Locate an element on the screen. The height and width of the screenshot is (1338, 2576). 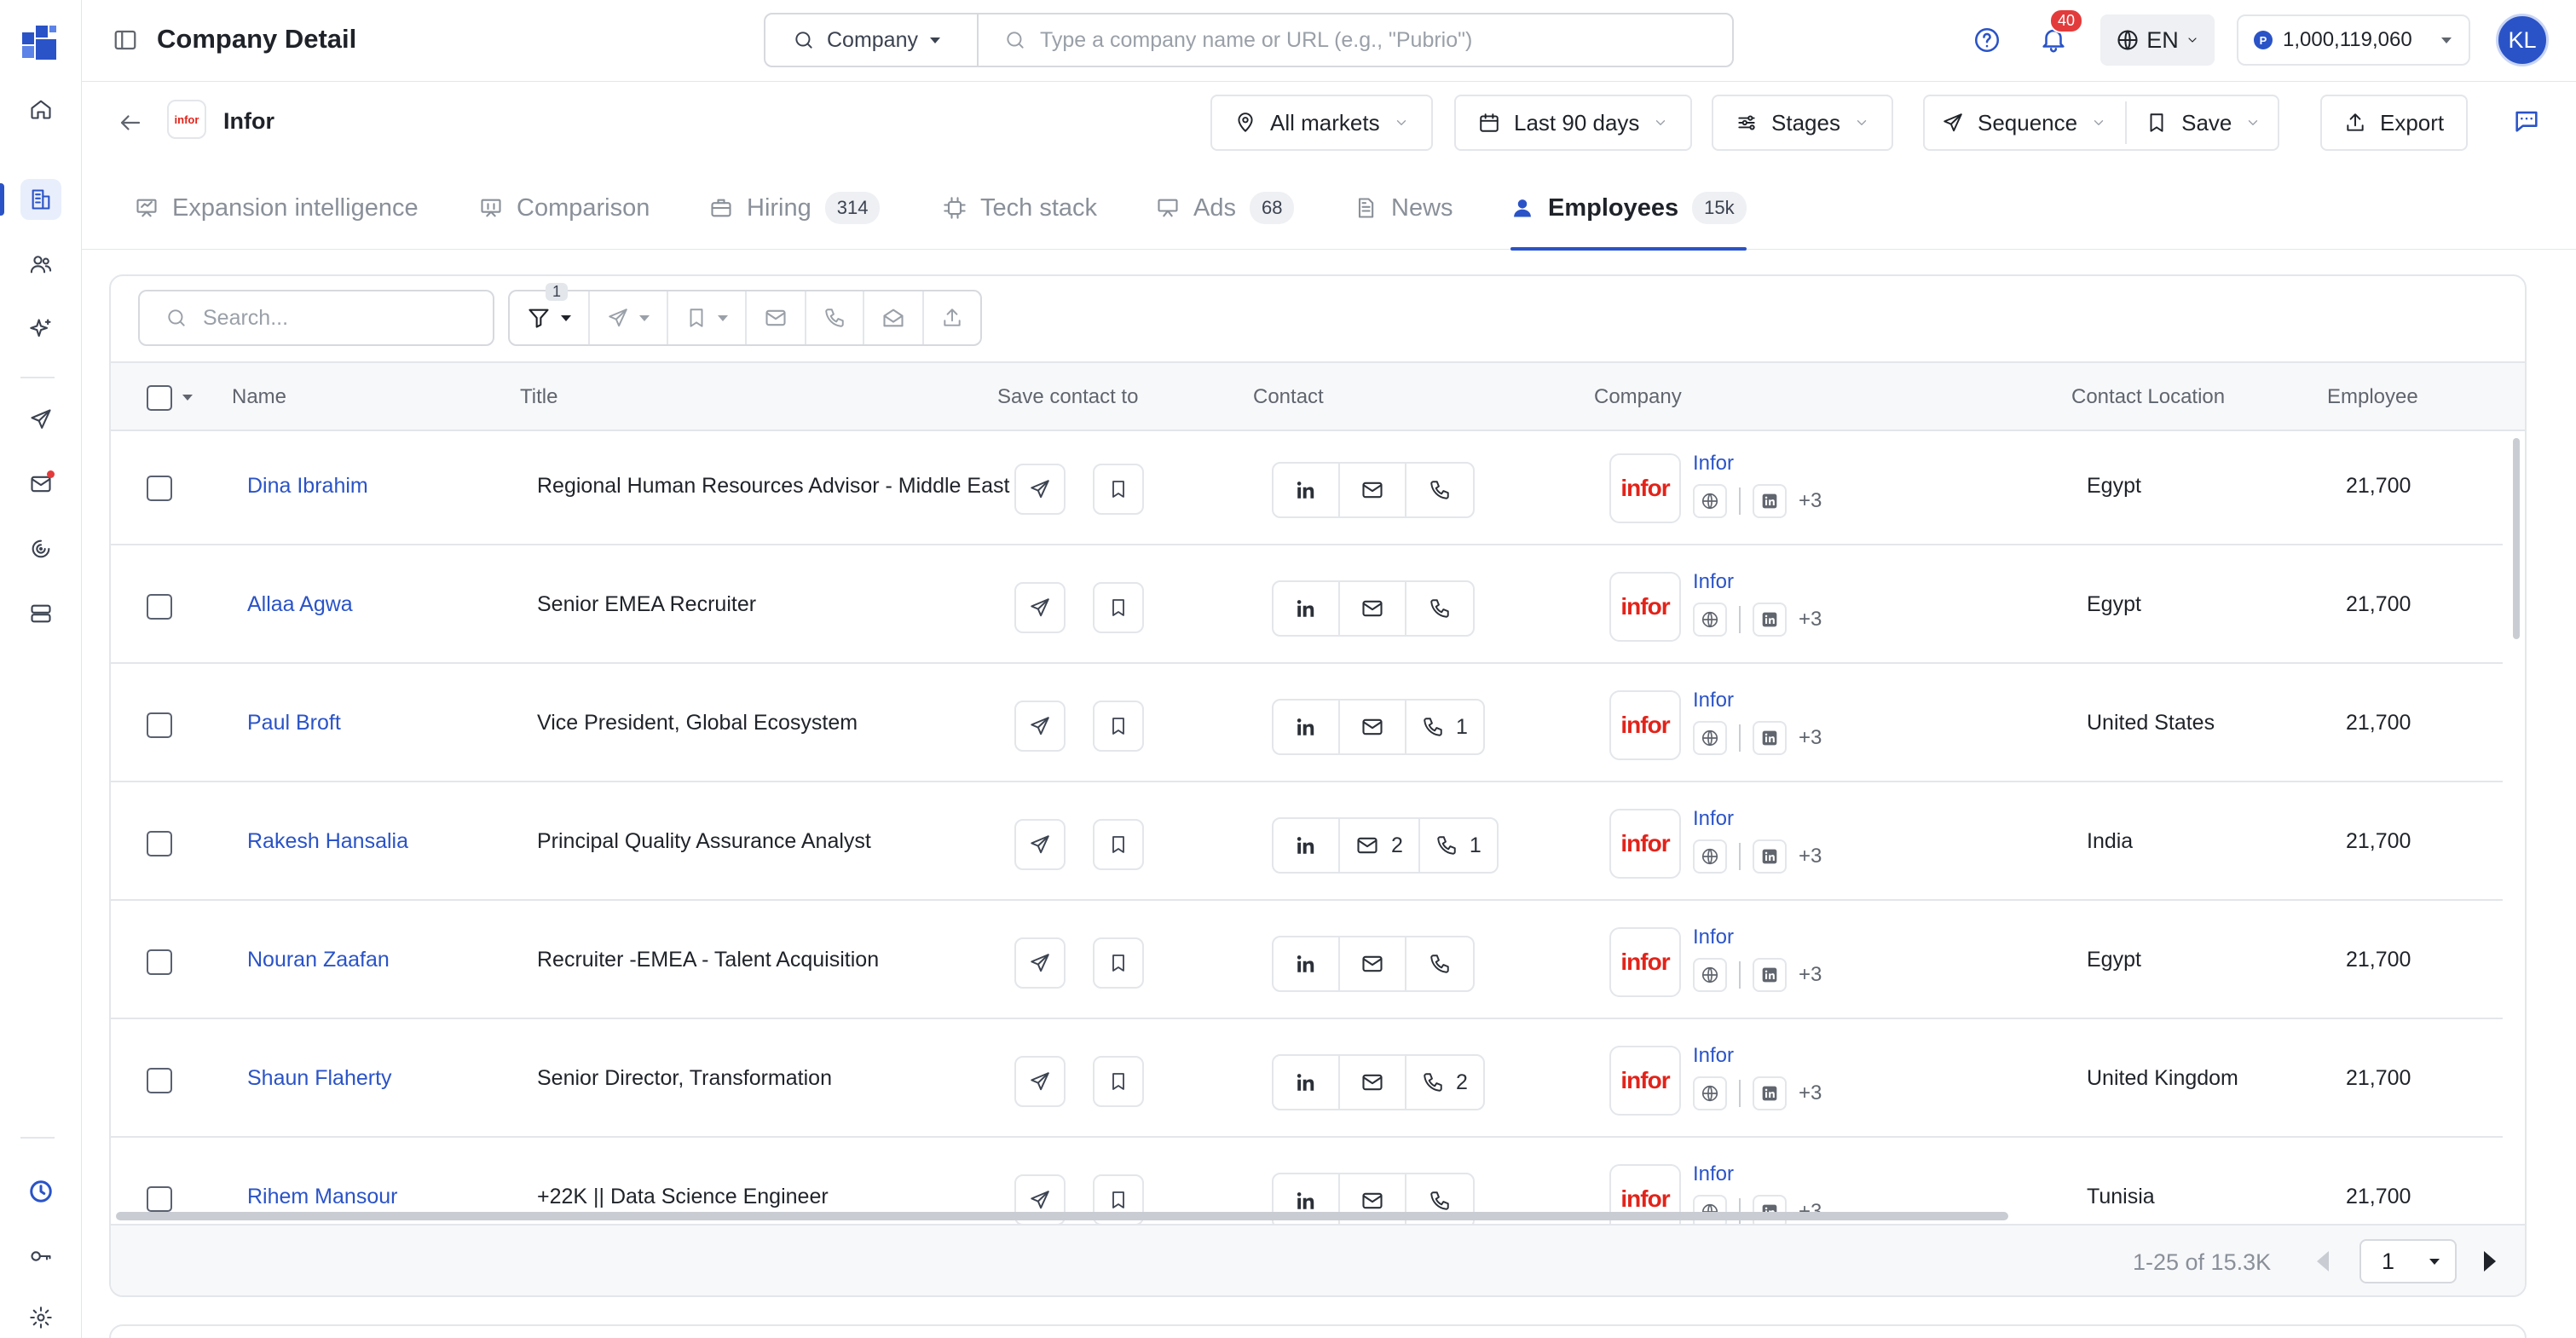
tab-news: News is located at coordinates (1403, 208).